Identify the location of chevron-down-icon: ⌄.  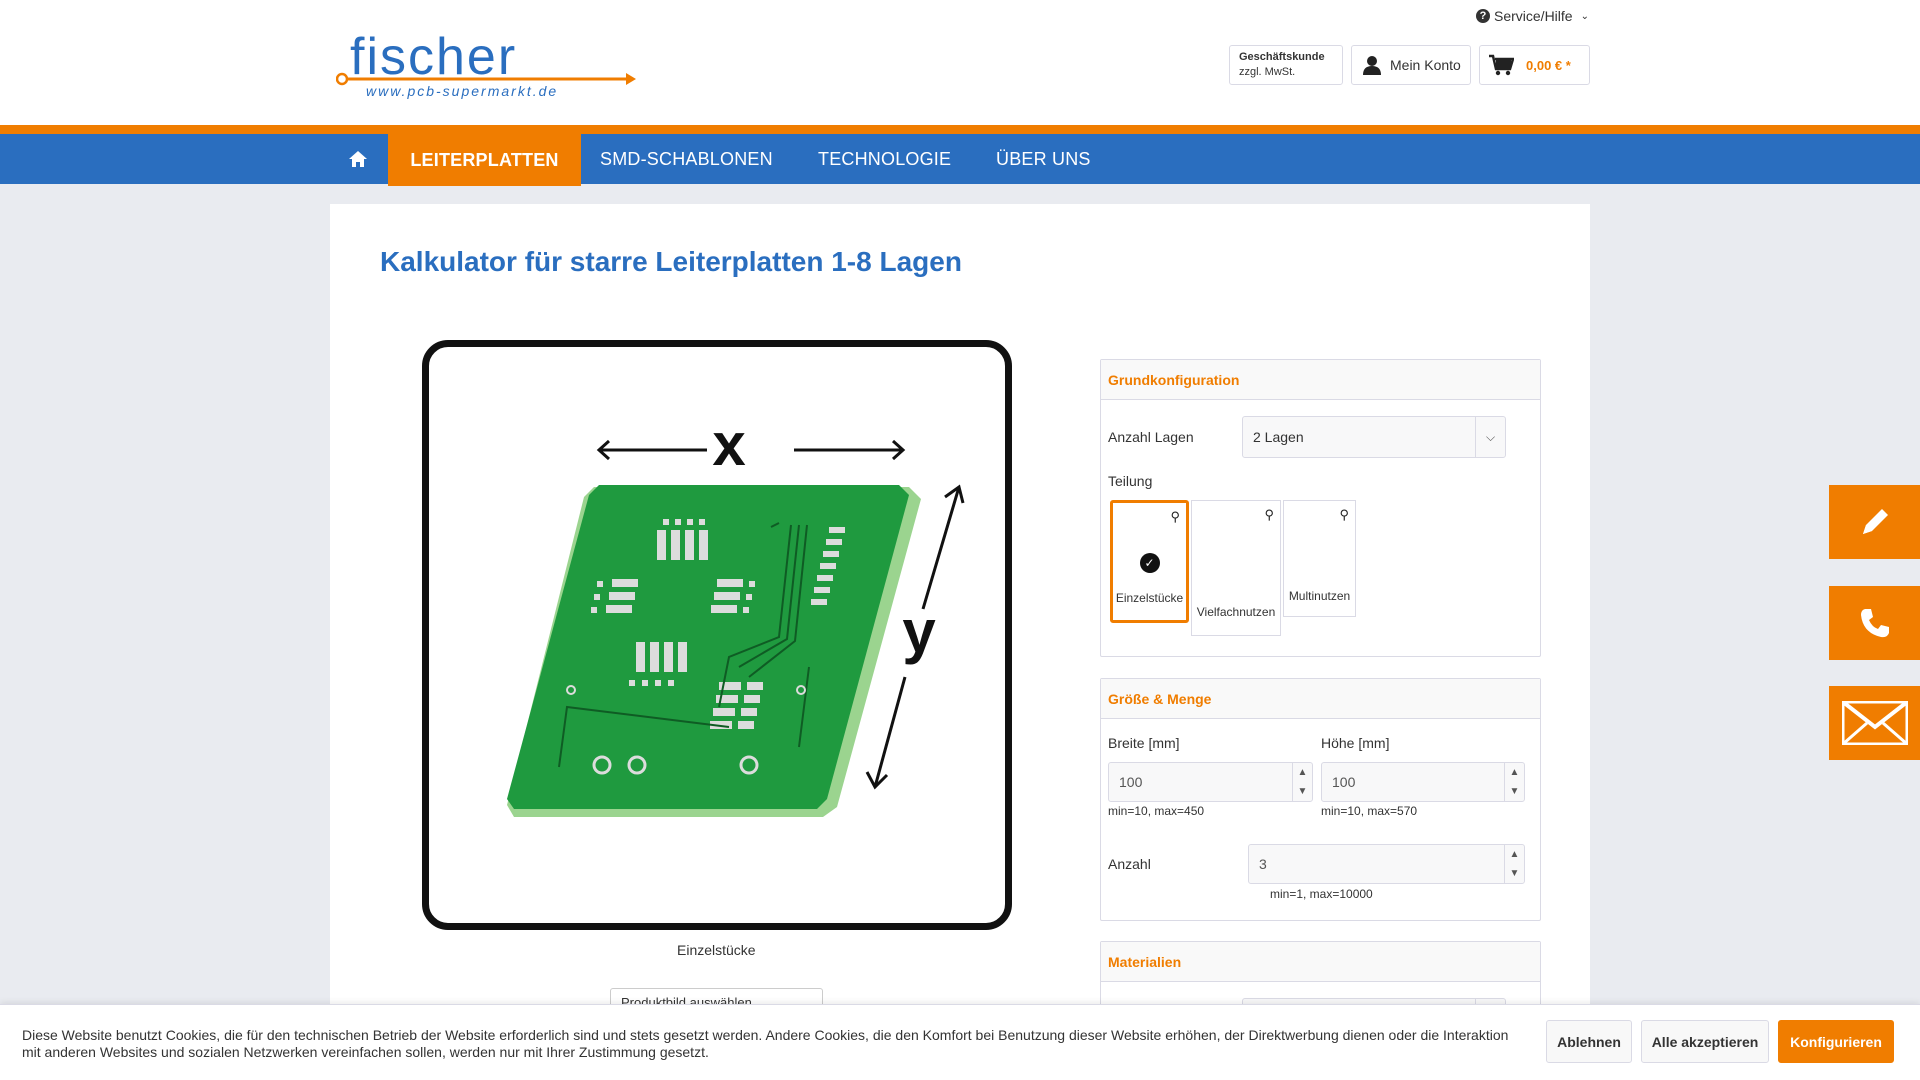
(1584, 16).